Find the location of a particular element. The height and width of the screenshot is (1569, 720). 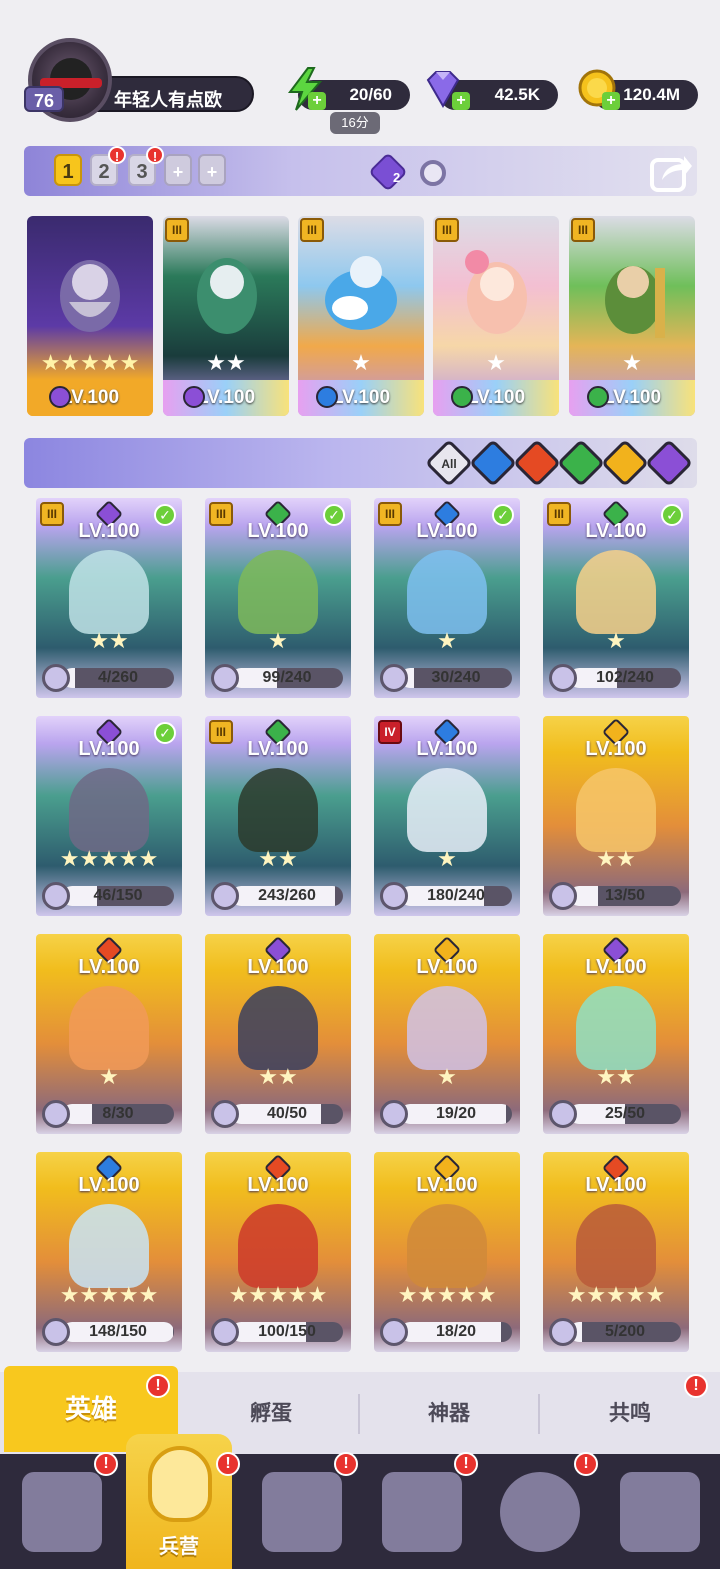

hero-card: LV.100 ★★ 13/50 is located at coordinates (616, 816).